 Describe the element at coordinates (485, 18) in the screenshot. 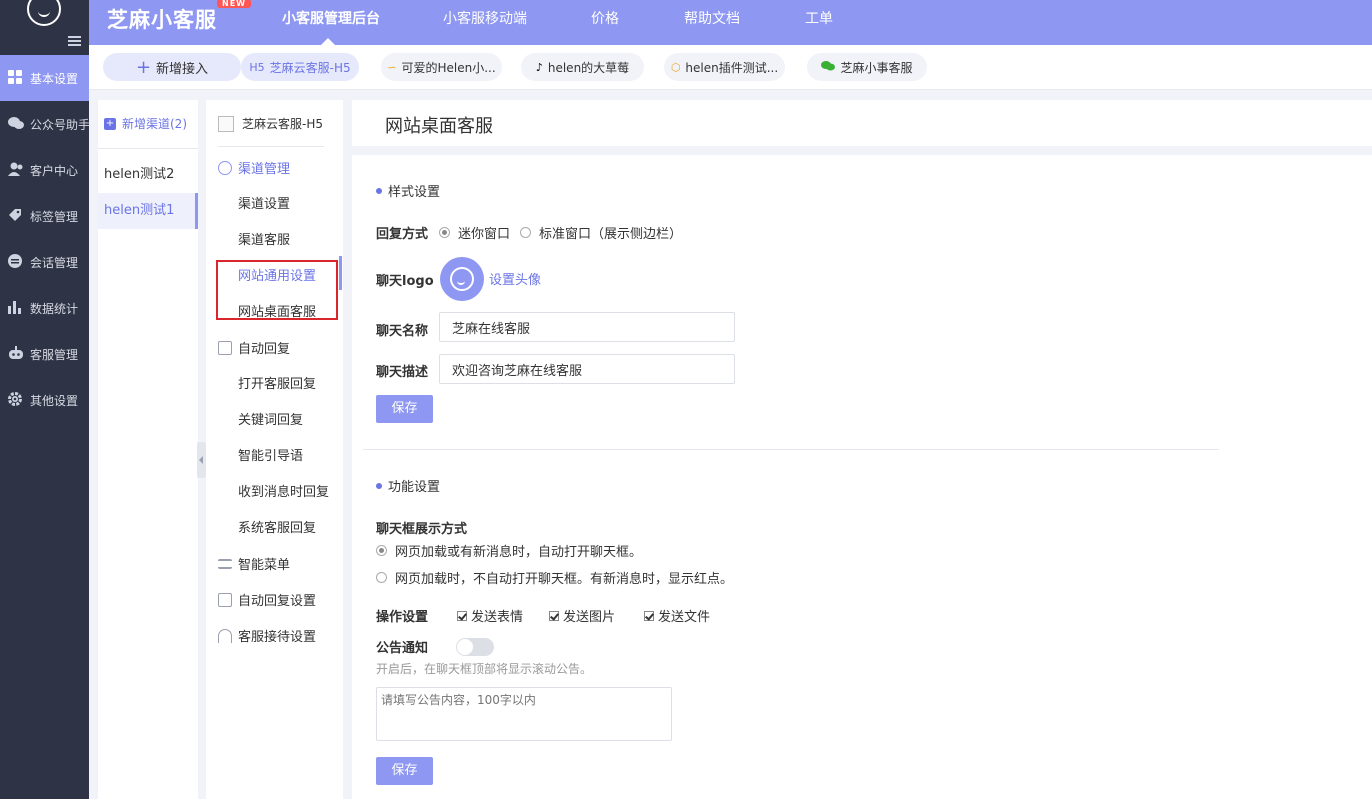

I see `tab-mobile: 小客服移动端` at that location.